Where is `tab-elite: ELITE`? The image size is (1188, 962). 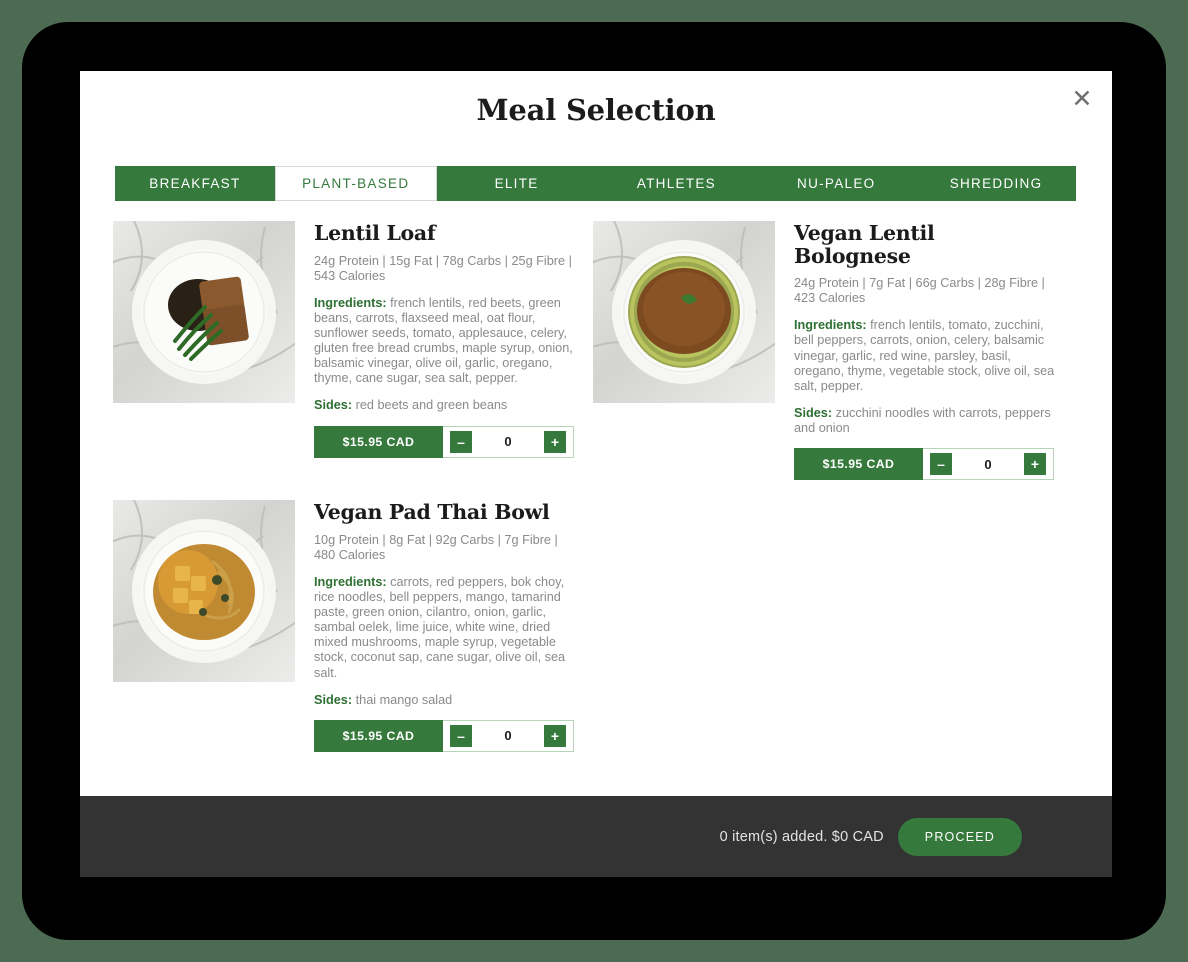
tab-elite: ELITE is located at coordinates (516, 183).